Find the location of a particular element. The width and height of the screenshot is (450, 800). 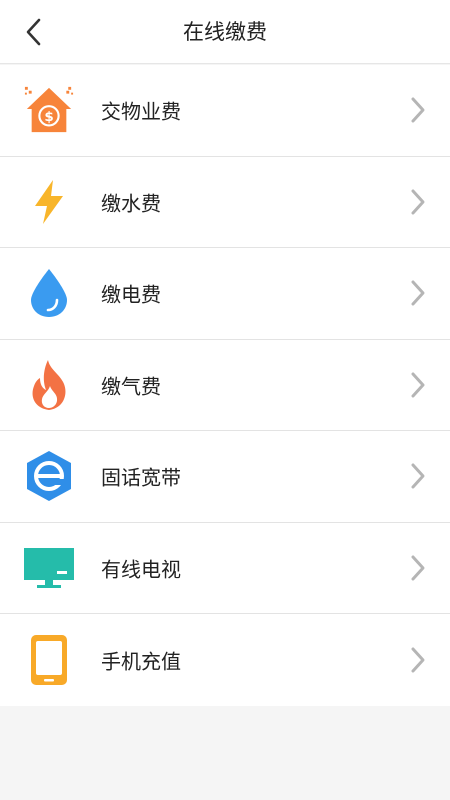

item-label: 手机充值 is located at coordinates (141, 661).